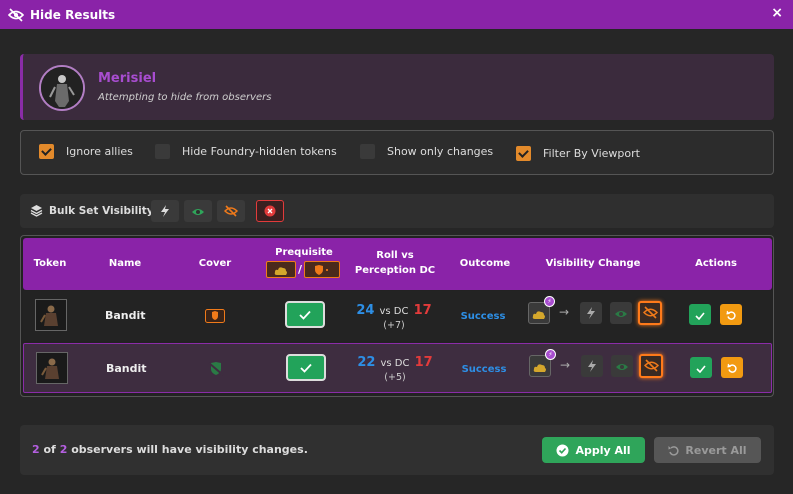 The height and width of the screenshot is (494, 793). I want to click on option-label: Filter By Viewport, so click(591, 153).